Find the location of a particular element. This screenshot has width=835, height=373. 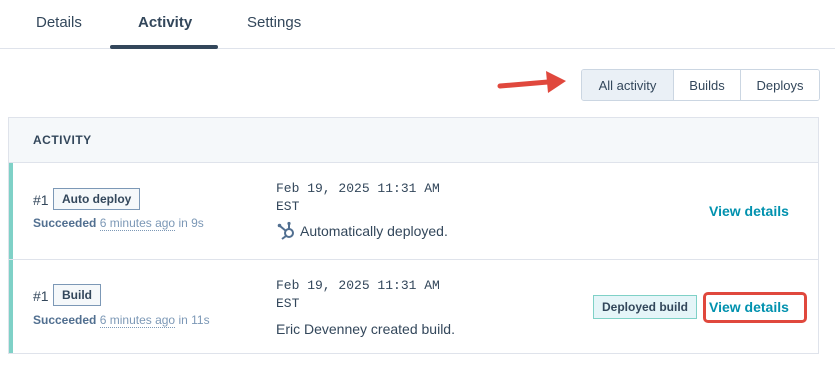

hubspot-sprocket-icon is located at coordinates (285, 230).